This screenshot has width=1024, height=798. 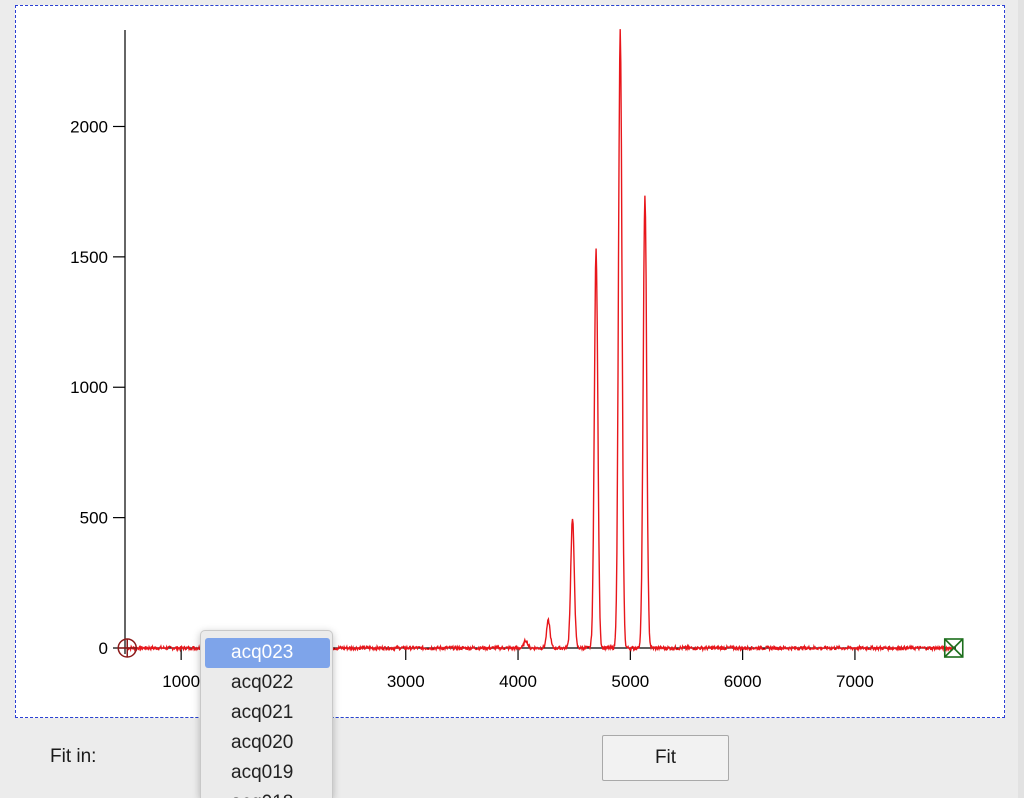 What do you see at coordinates (267, 793) in the screenshot?
I see `dropdown-item-acq018: acq018` at bounding box center [267, 793].